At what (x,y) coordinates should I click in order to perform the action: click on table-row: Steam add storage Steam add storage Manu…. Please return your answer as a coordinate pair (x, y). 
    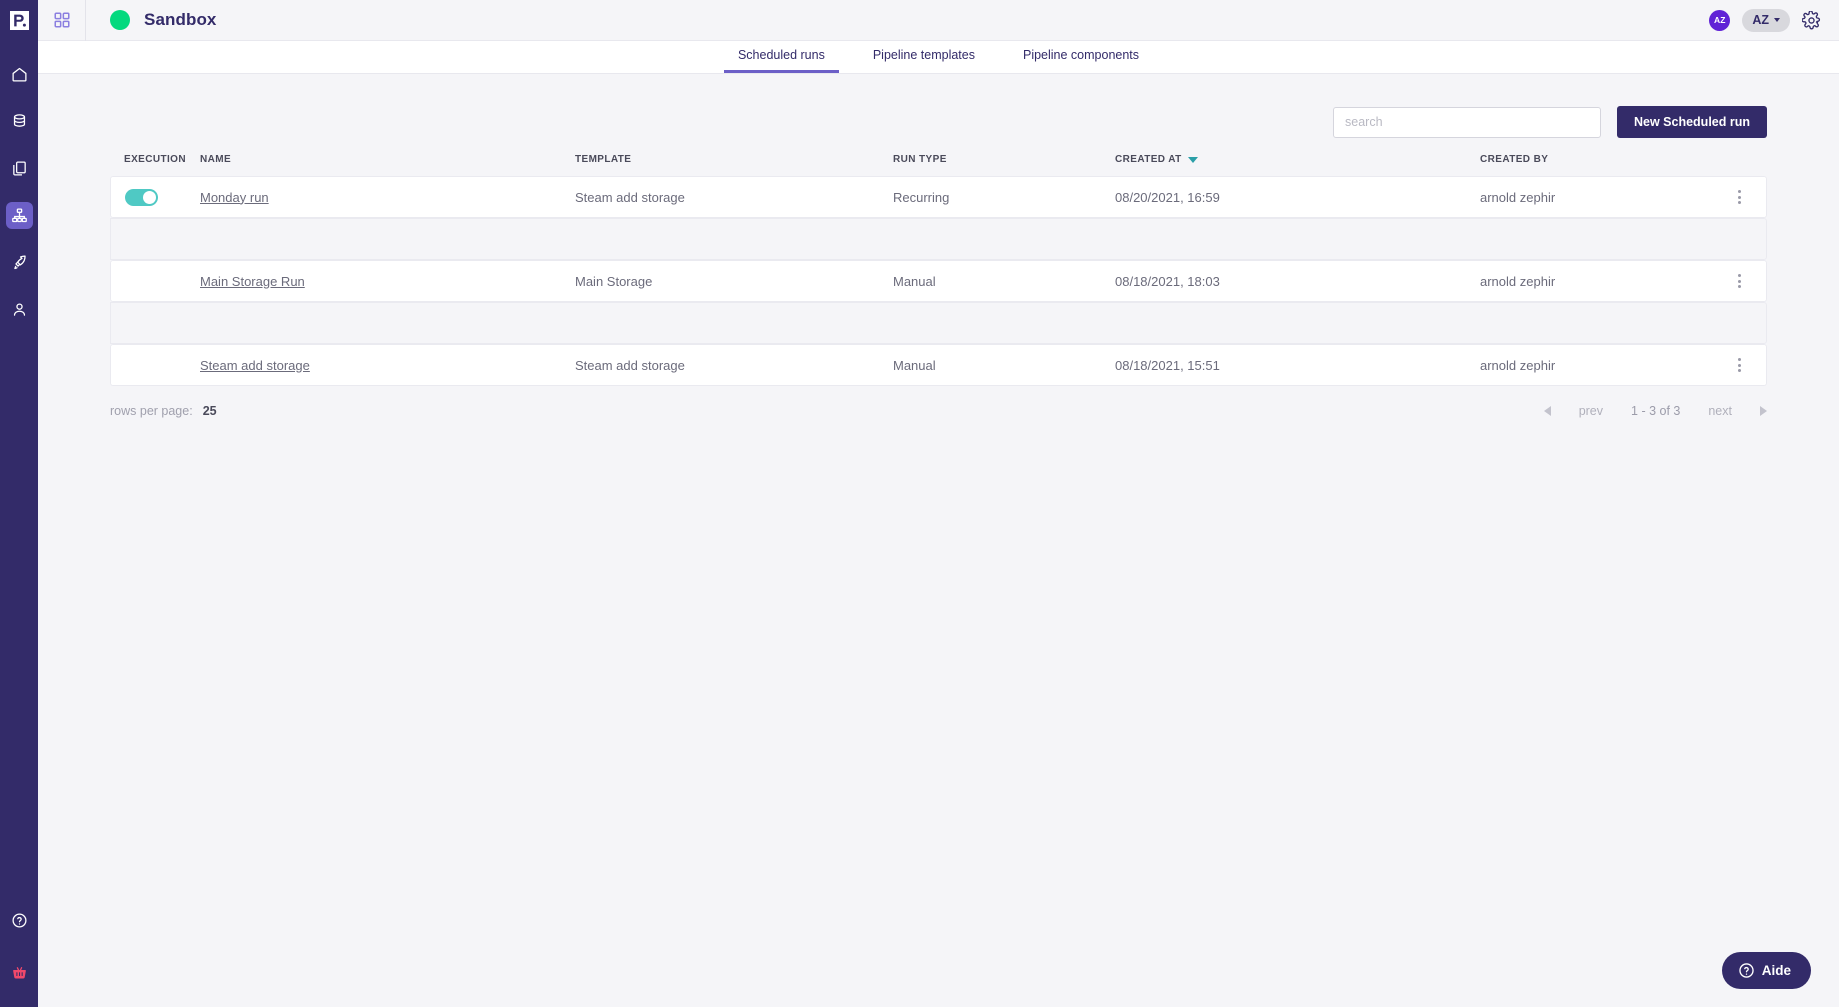
    Looking at the image, I should click on (938, 365).